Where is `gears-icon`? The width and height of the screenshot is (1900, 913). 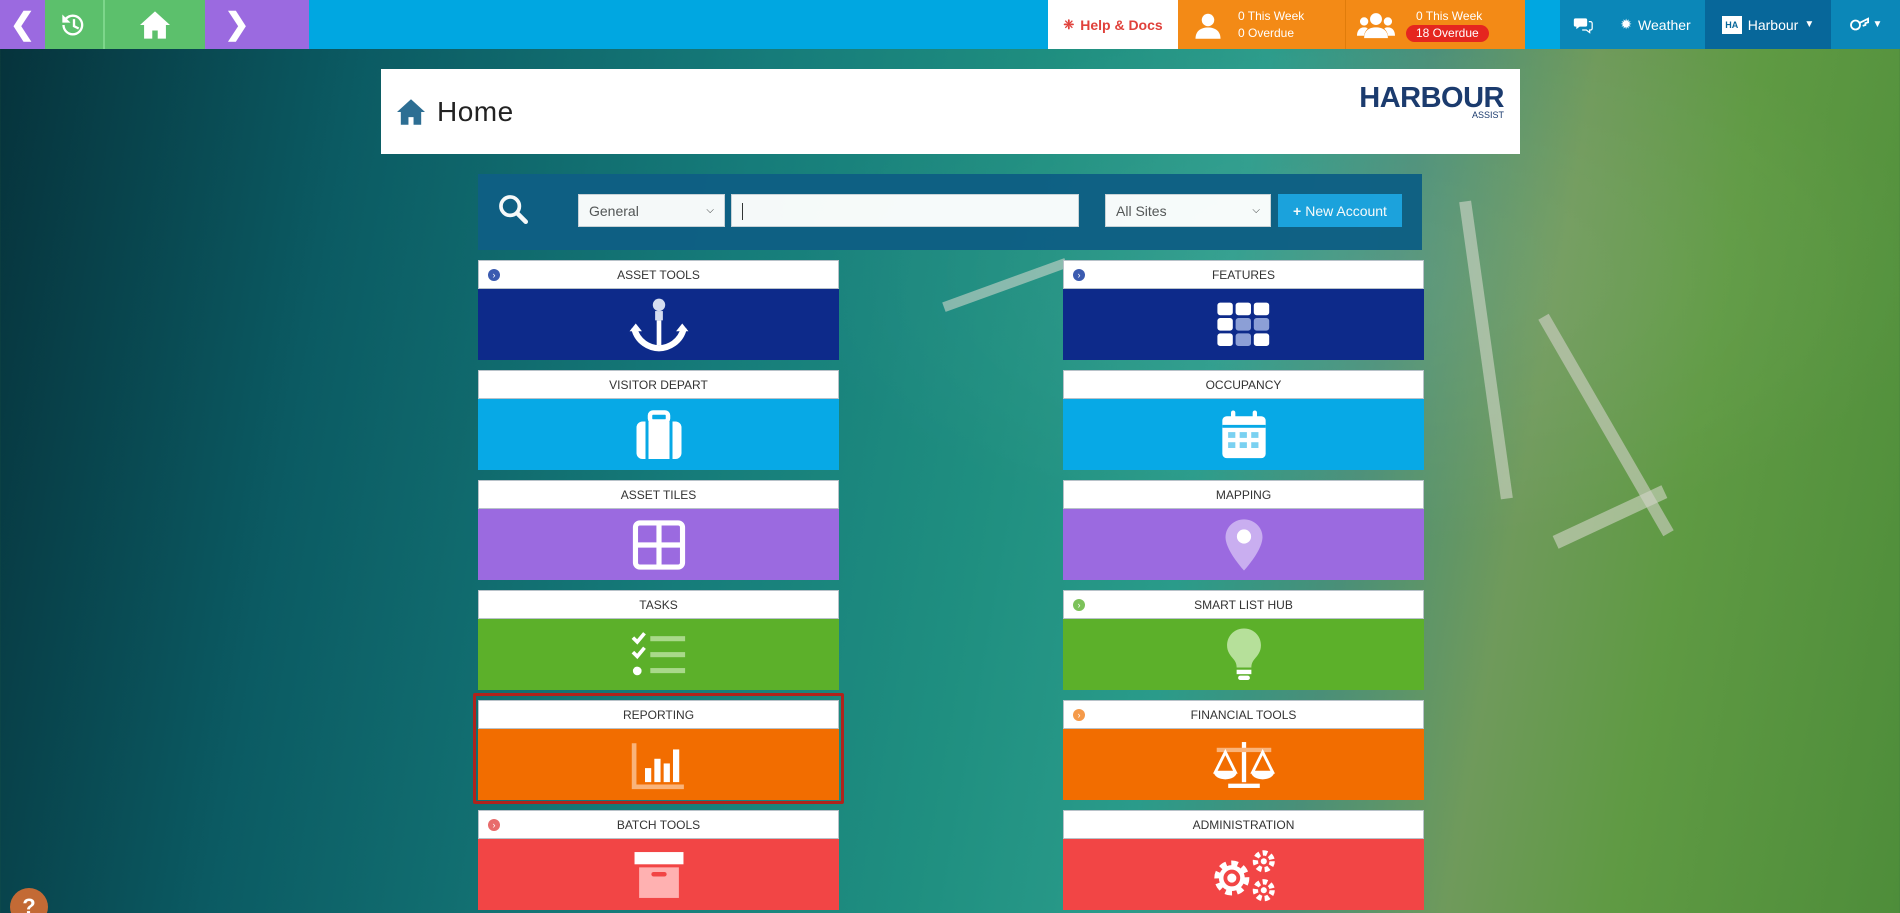
gears-icon is located at coordinates (1244, 875).